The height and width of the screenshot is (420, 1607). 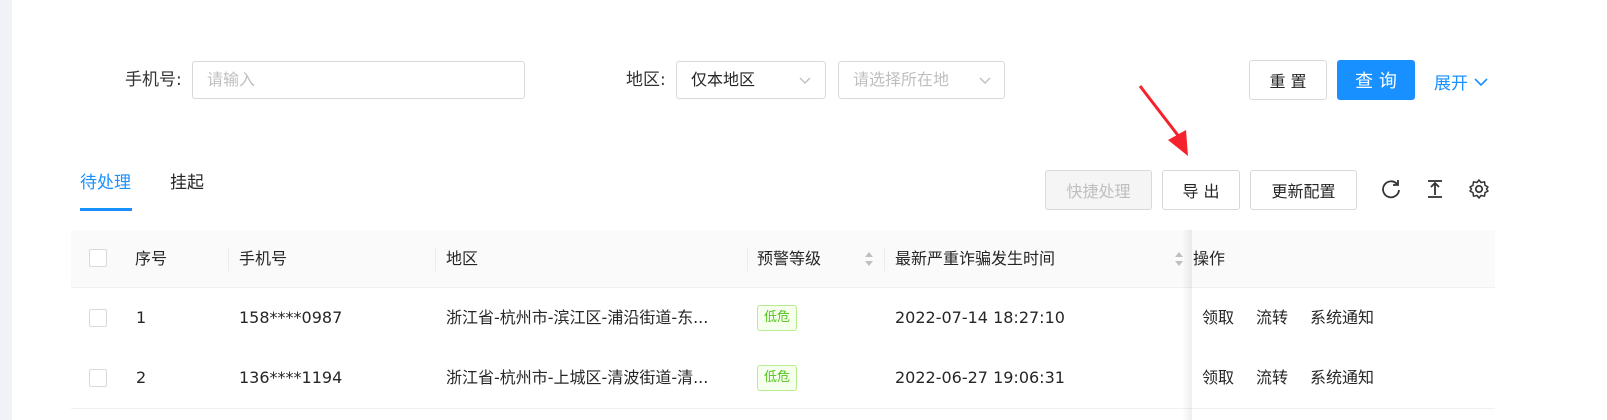 What do you see at coordinates (789, 259) in the screenshot?
I see `column-header-level: 预警等级` at bounding box center [789, 259].